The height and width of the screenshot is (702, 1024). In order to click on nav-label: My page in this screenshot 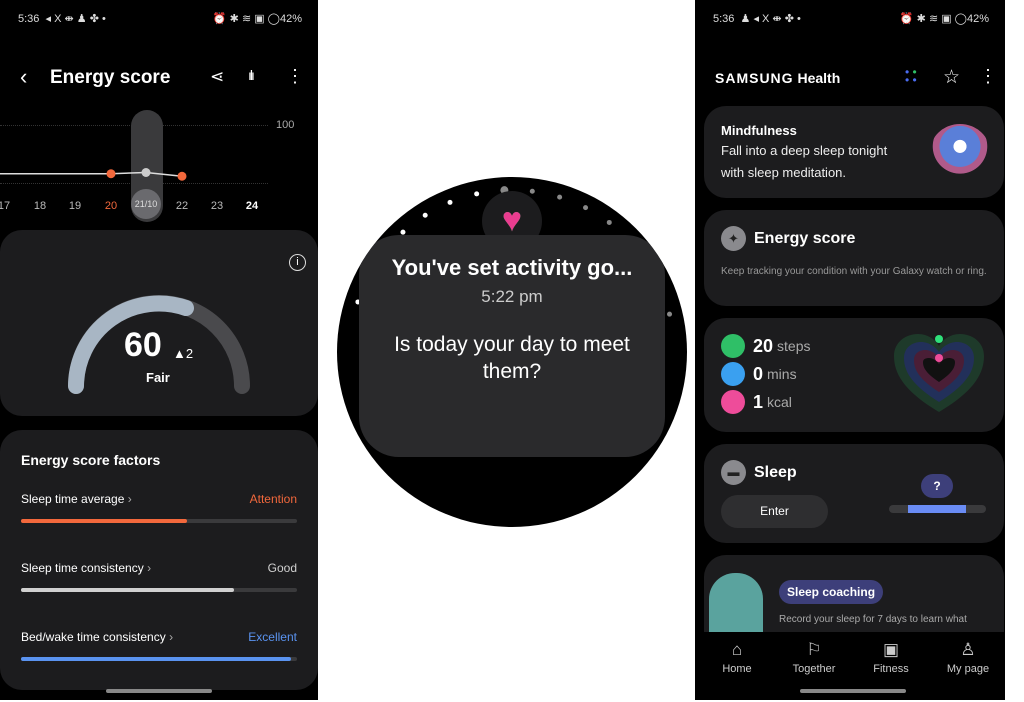, I will do `click(968, 669)`.